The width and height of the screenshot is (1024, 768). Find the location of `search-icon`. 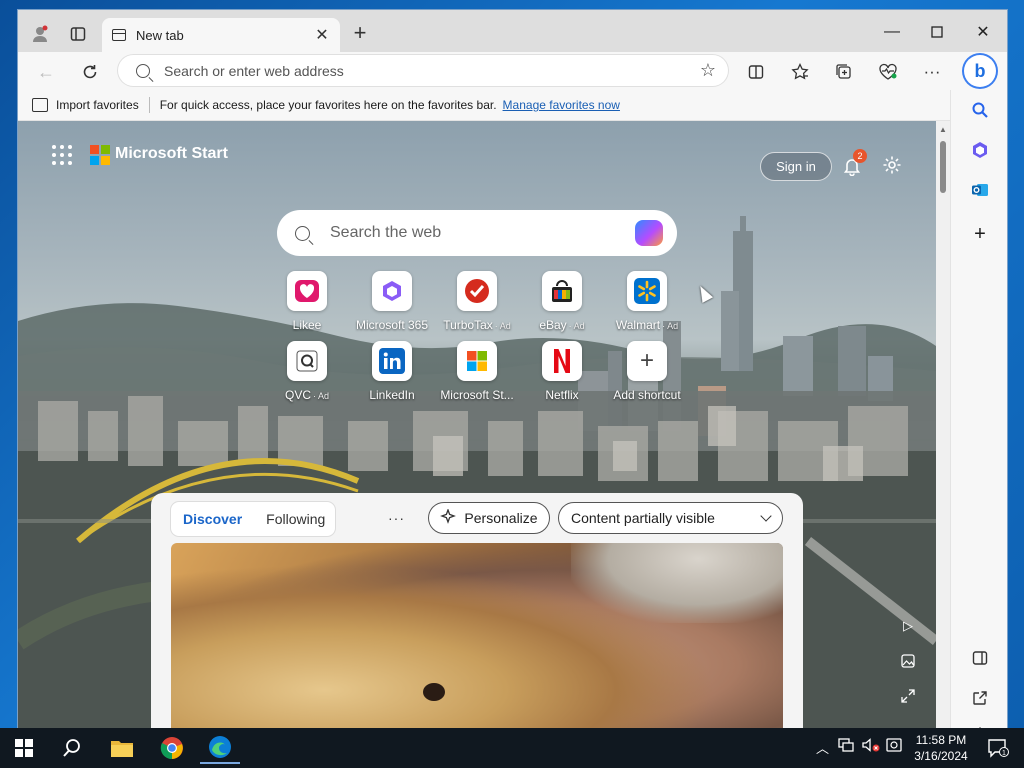

search-icon is located at coordinates (143, 70).